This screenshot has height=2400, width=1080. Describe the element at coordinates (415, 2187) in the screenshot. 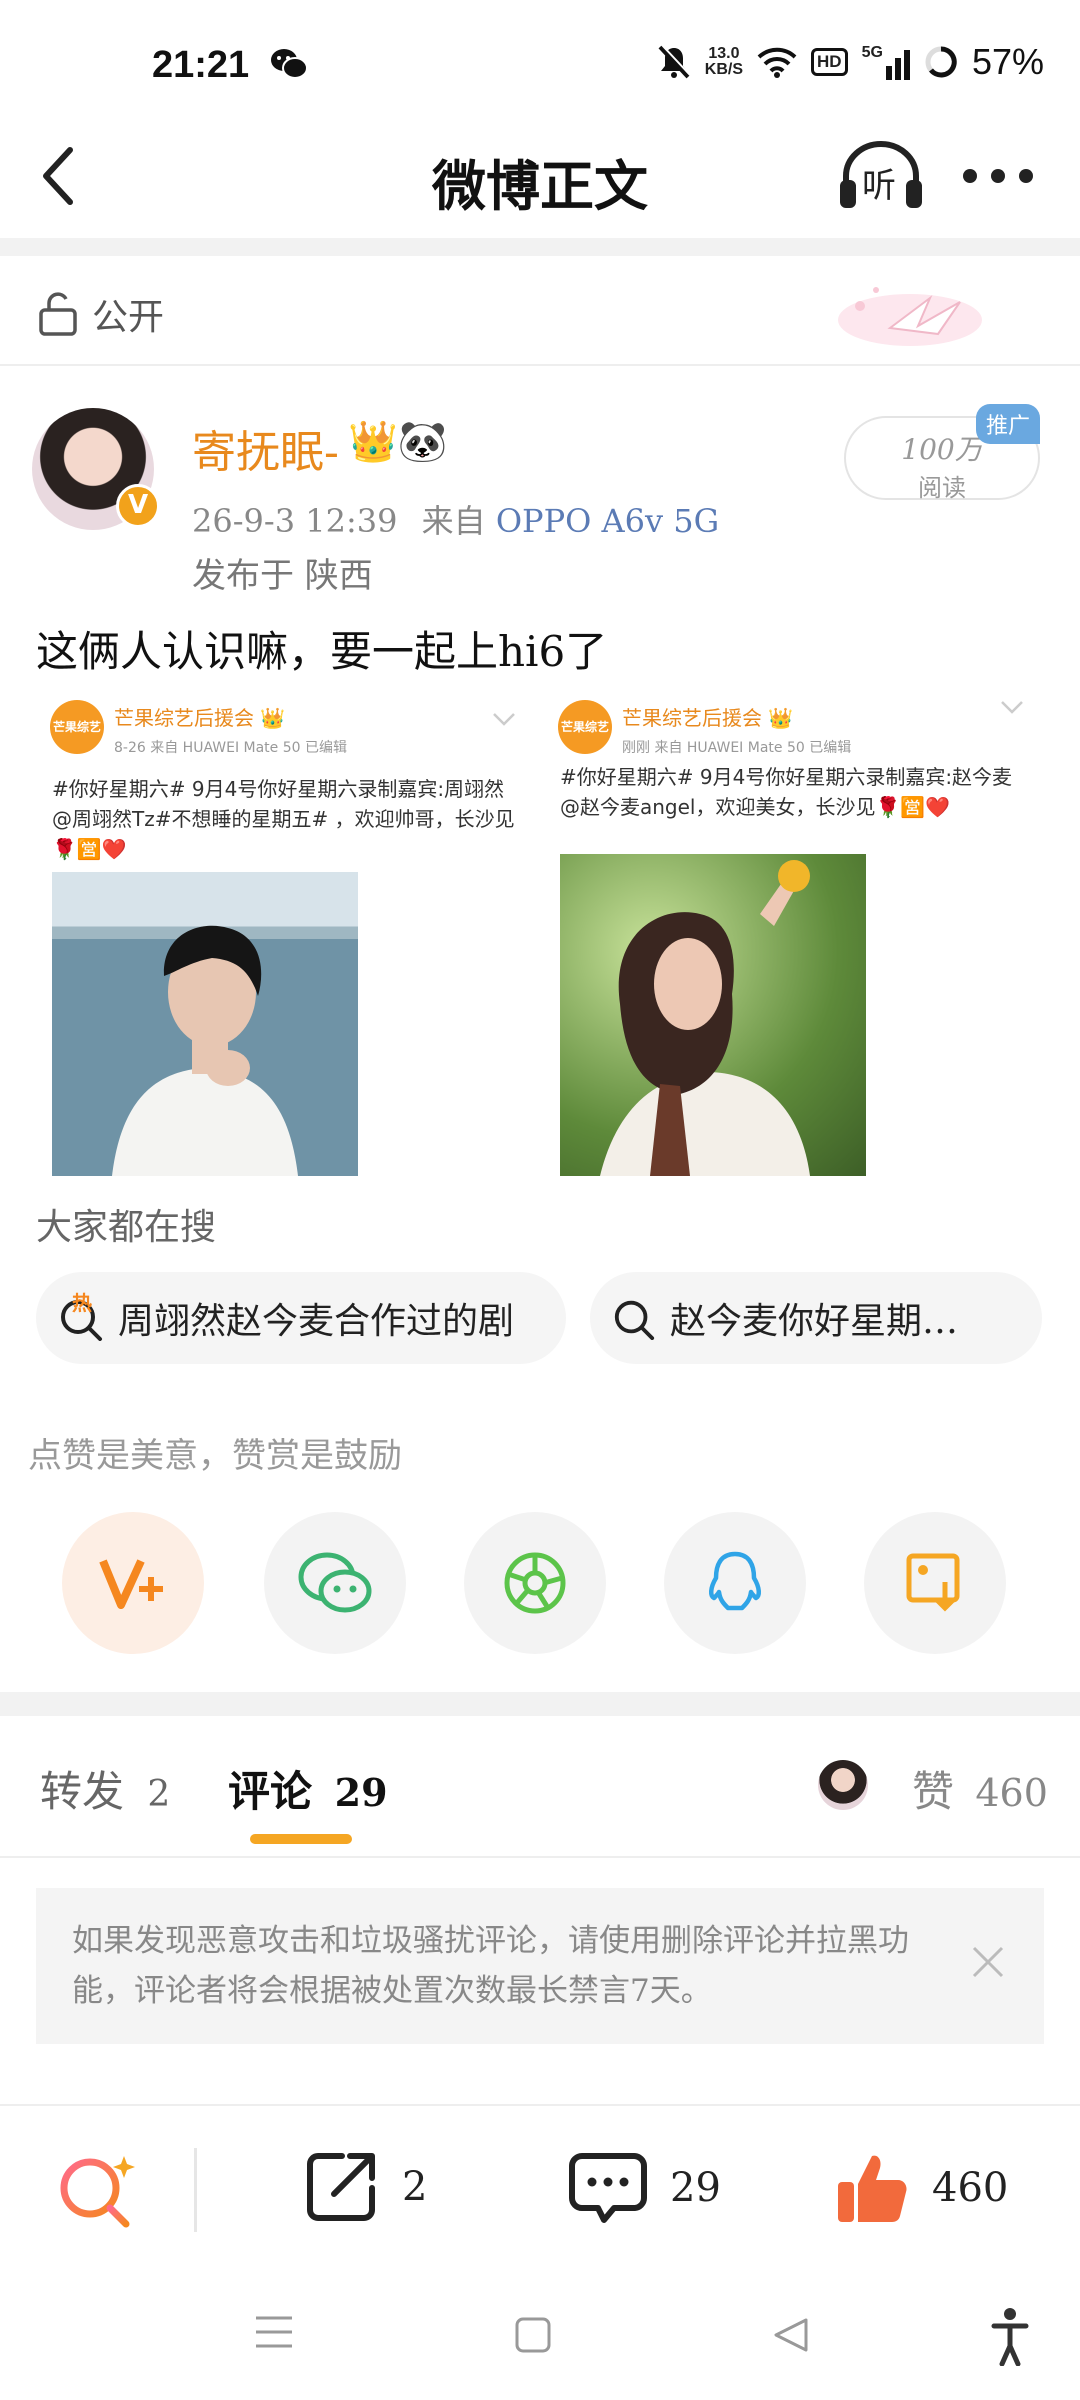

I see `repost-count: 2` at that location.